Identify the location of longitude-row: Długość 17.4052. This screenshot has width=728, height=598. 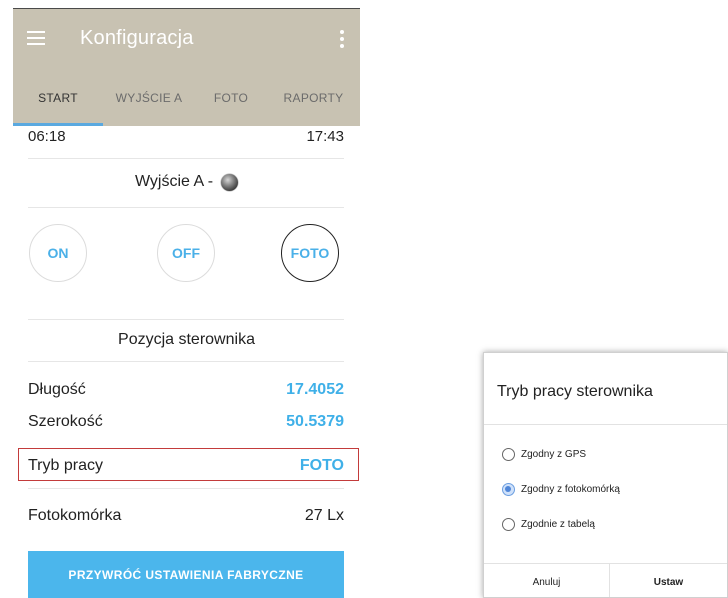
(186, 393).